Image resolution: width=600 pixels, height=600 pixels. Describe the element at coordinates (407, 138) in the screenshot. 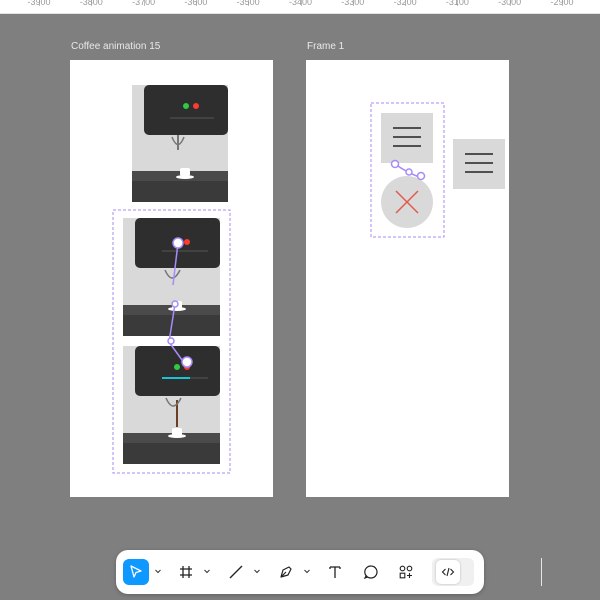

I see `hamburger-menu-icon` at that location.